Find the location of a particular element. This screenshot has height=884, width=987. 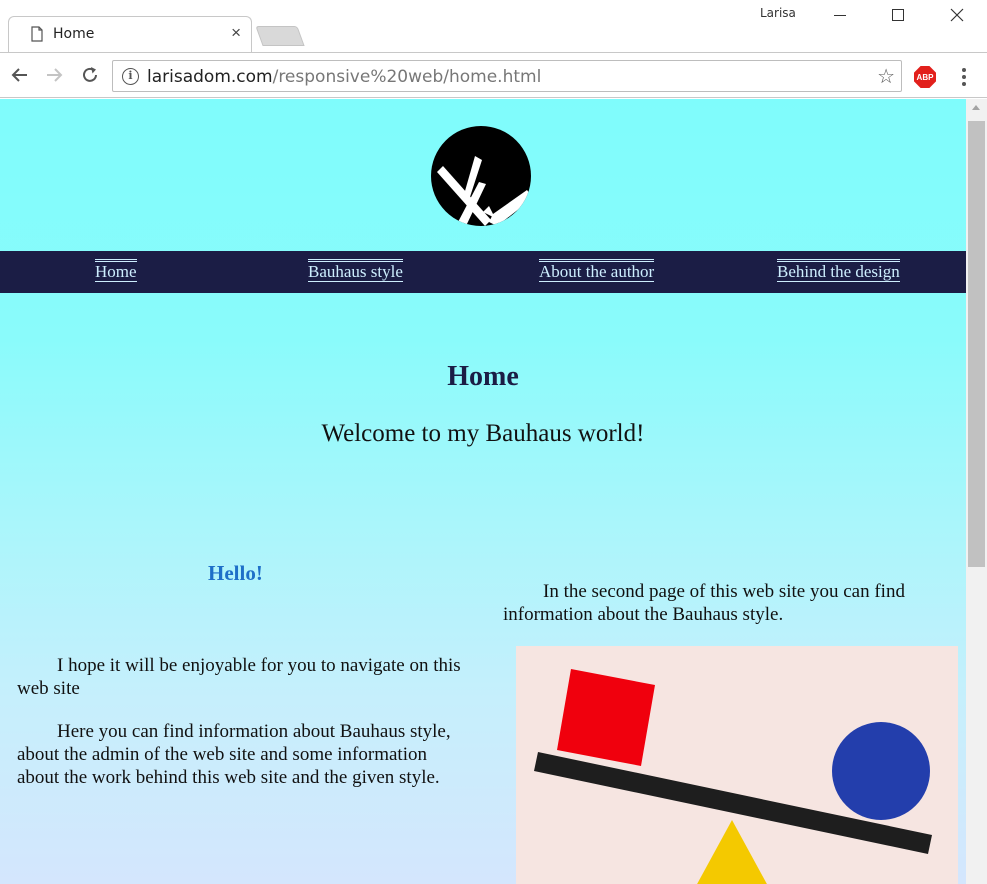

info-icon: i is located at coordinates (130, 76).